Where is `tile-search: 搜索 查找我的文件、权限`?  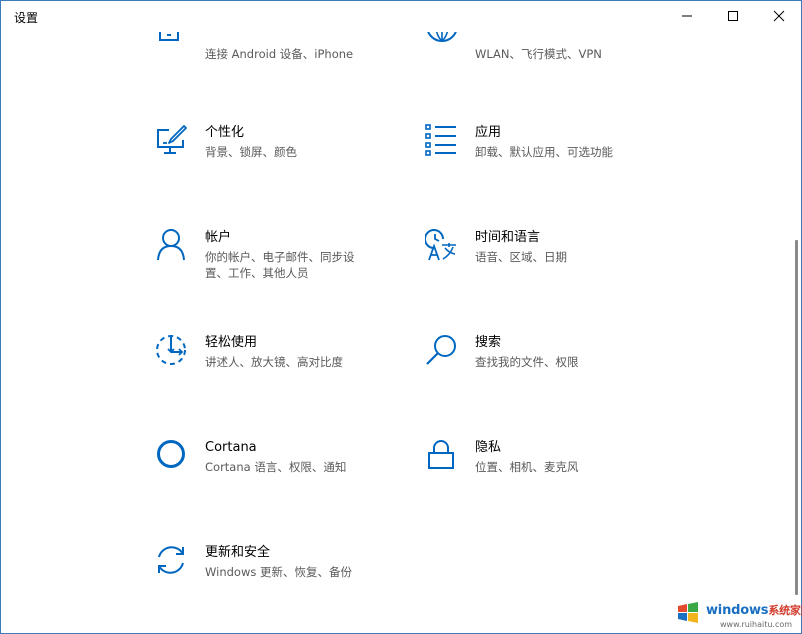 tile-search: 搜索 查找我的文件、权限 is located at coordinates (555, 374).